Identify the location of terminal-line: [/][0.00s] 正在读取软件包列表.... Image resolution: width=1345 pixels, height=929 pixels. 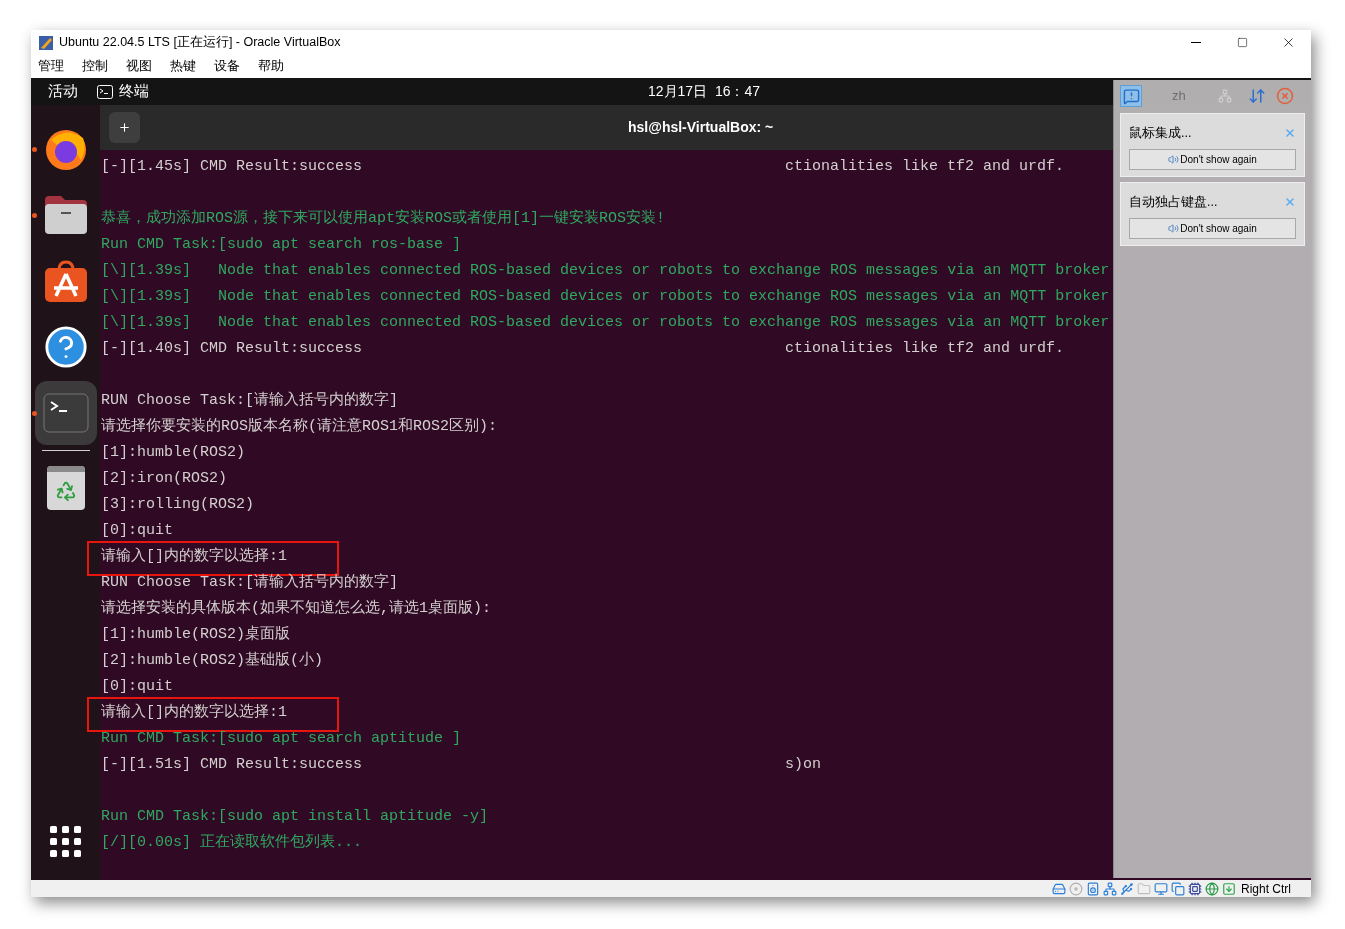
(232, 842).